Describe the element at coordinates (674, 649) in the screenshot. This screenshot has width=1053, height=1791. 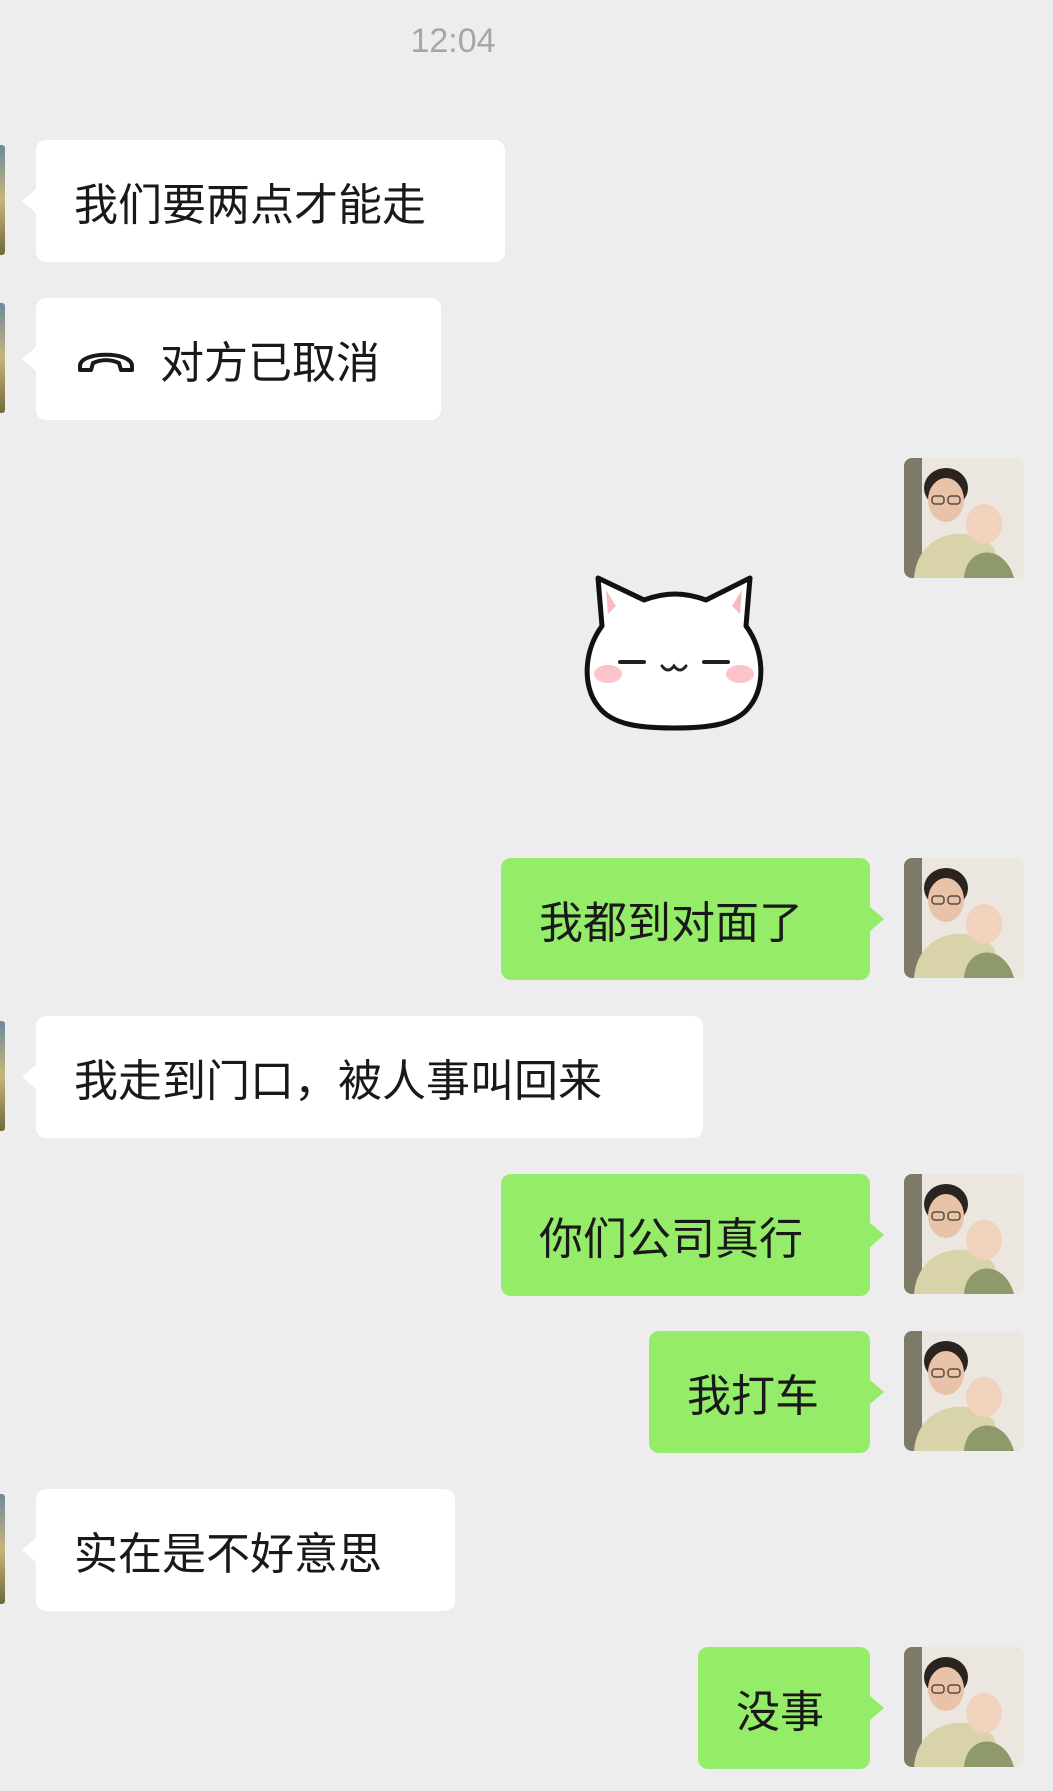
I see `white-cat-sticker` at that location.